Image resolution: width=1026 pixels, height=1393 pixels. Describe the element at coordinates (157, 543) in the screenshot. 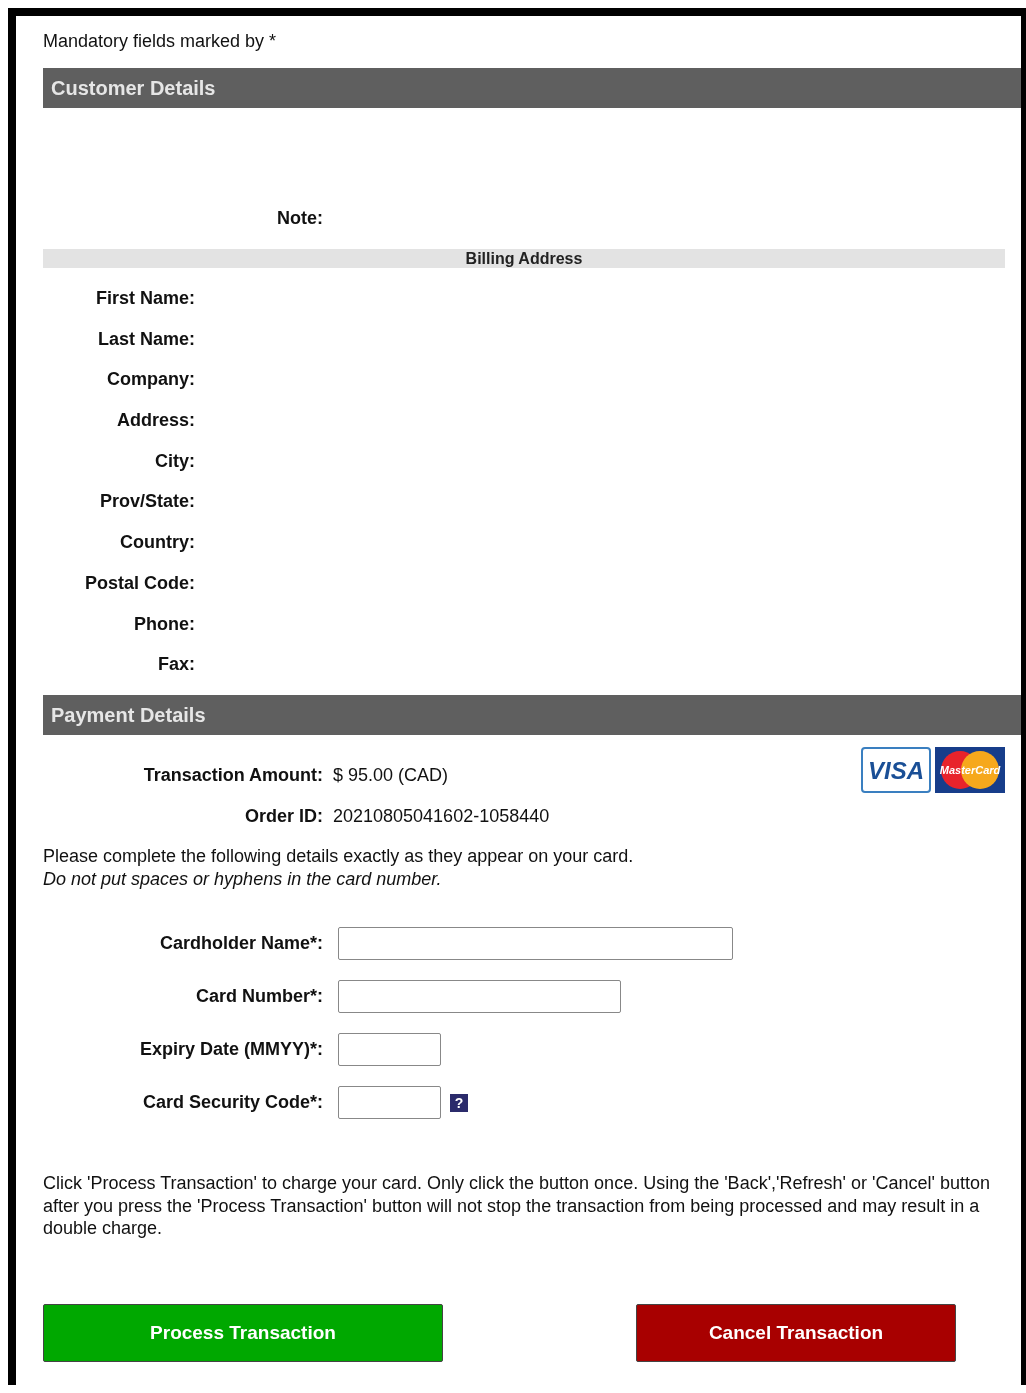

I see `field-label: Country:` at that location.